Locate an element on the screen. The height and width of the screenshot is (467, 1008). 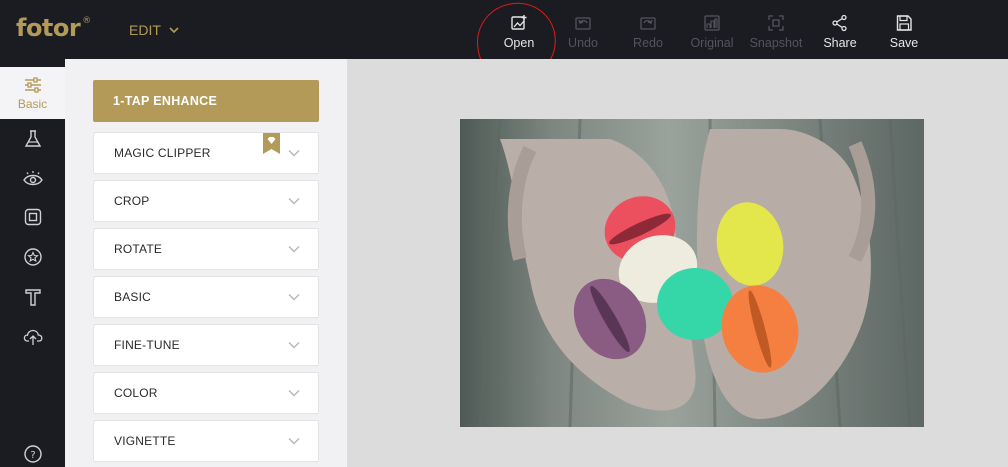
rail-item-stickers is located at coordinates (32, 257).